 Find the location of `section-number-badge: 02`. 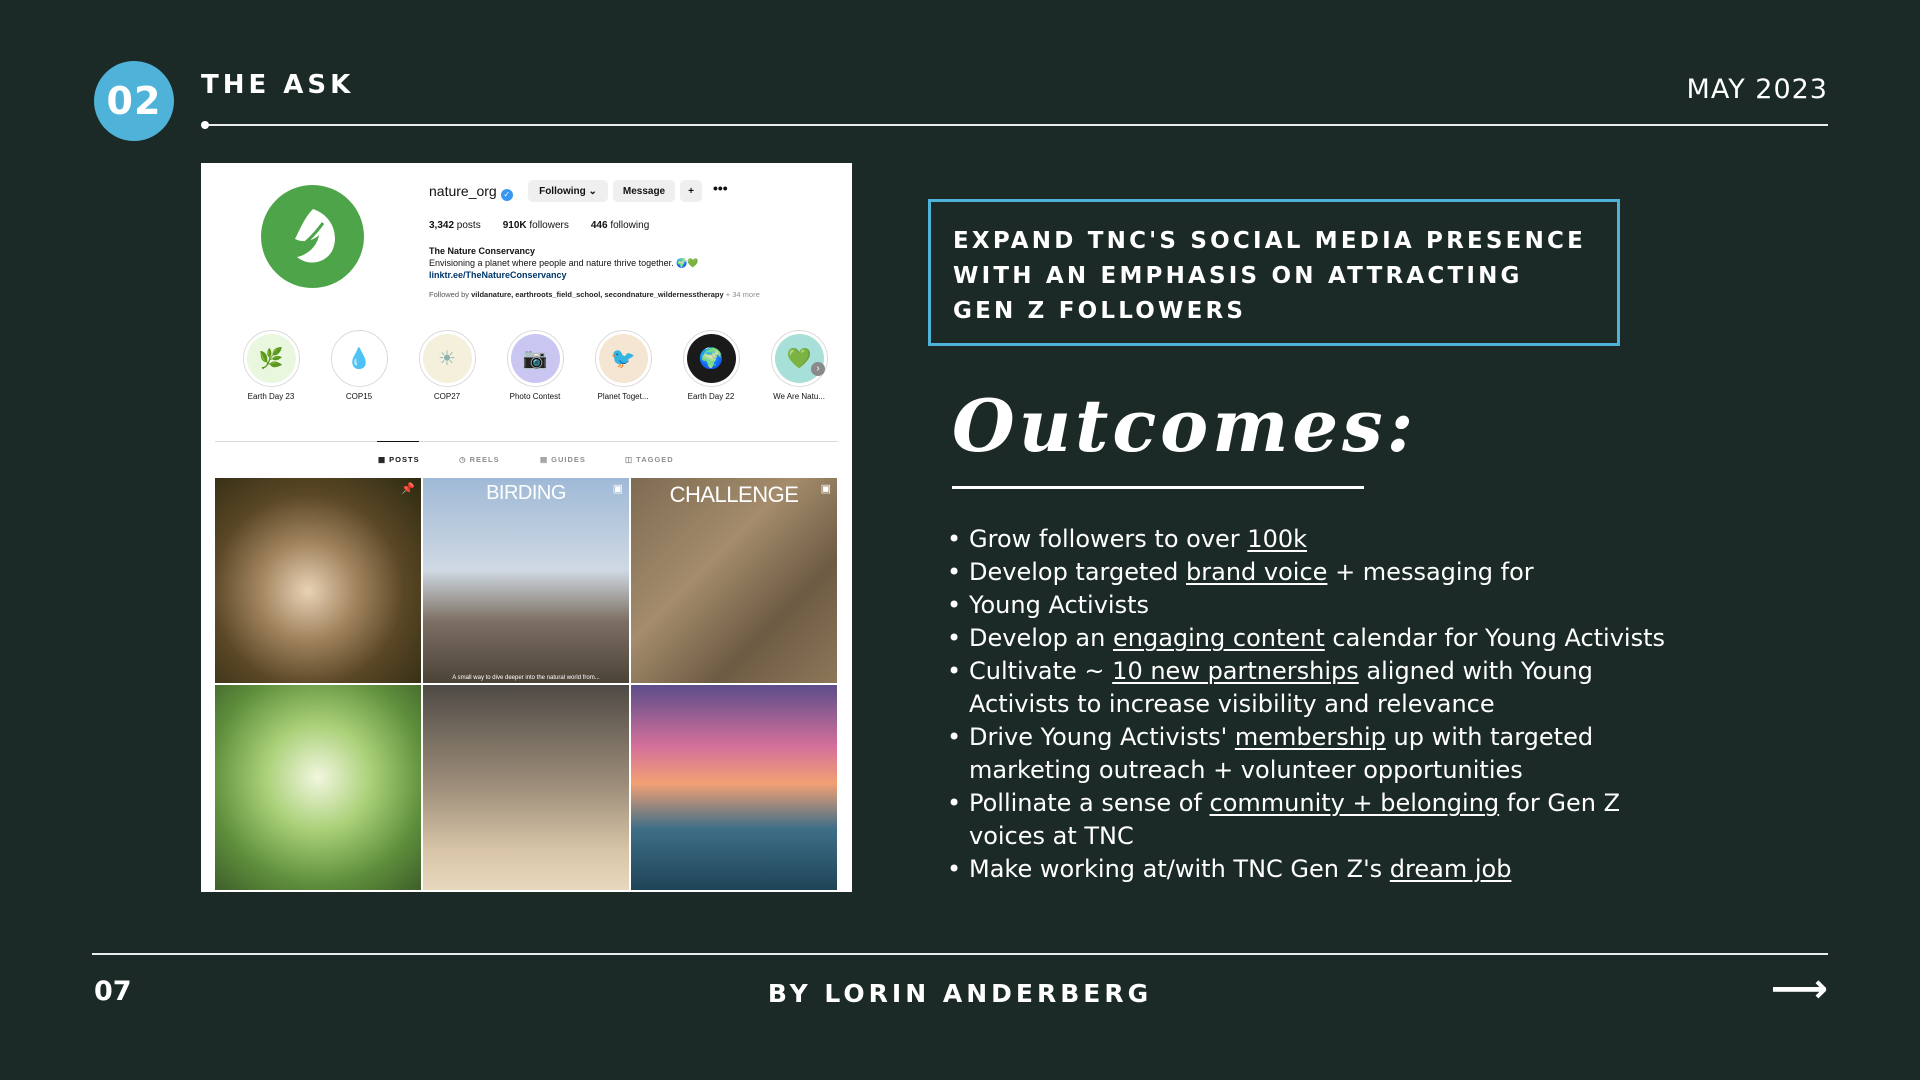

section-number-badge: 02 is located at coordinates (134, 101).